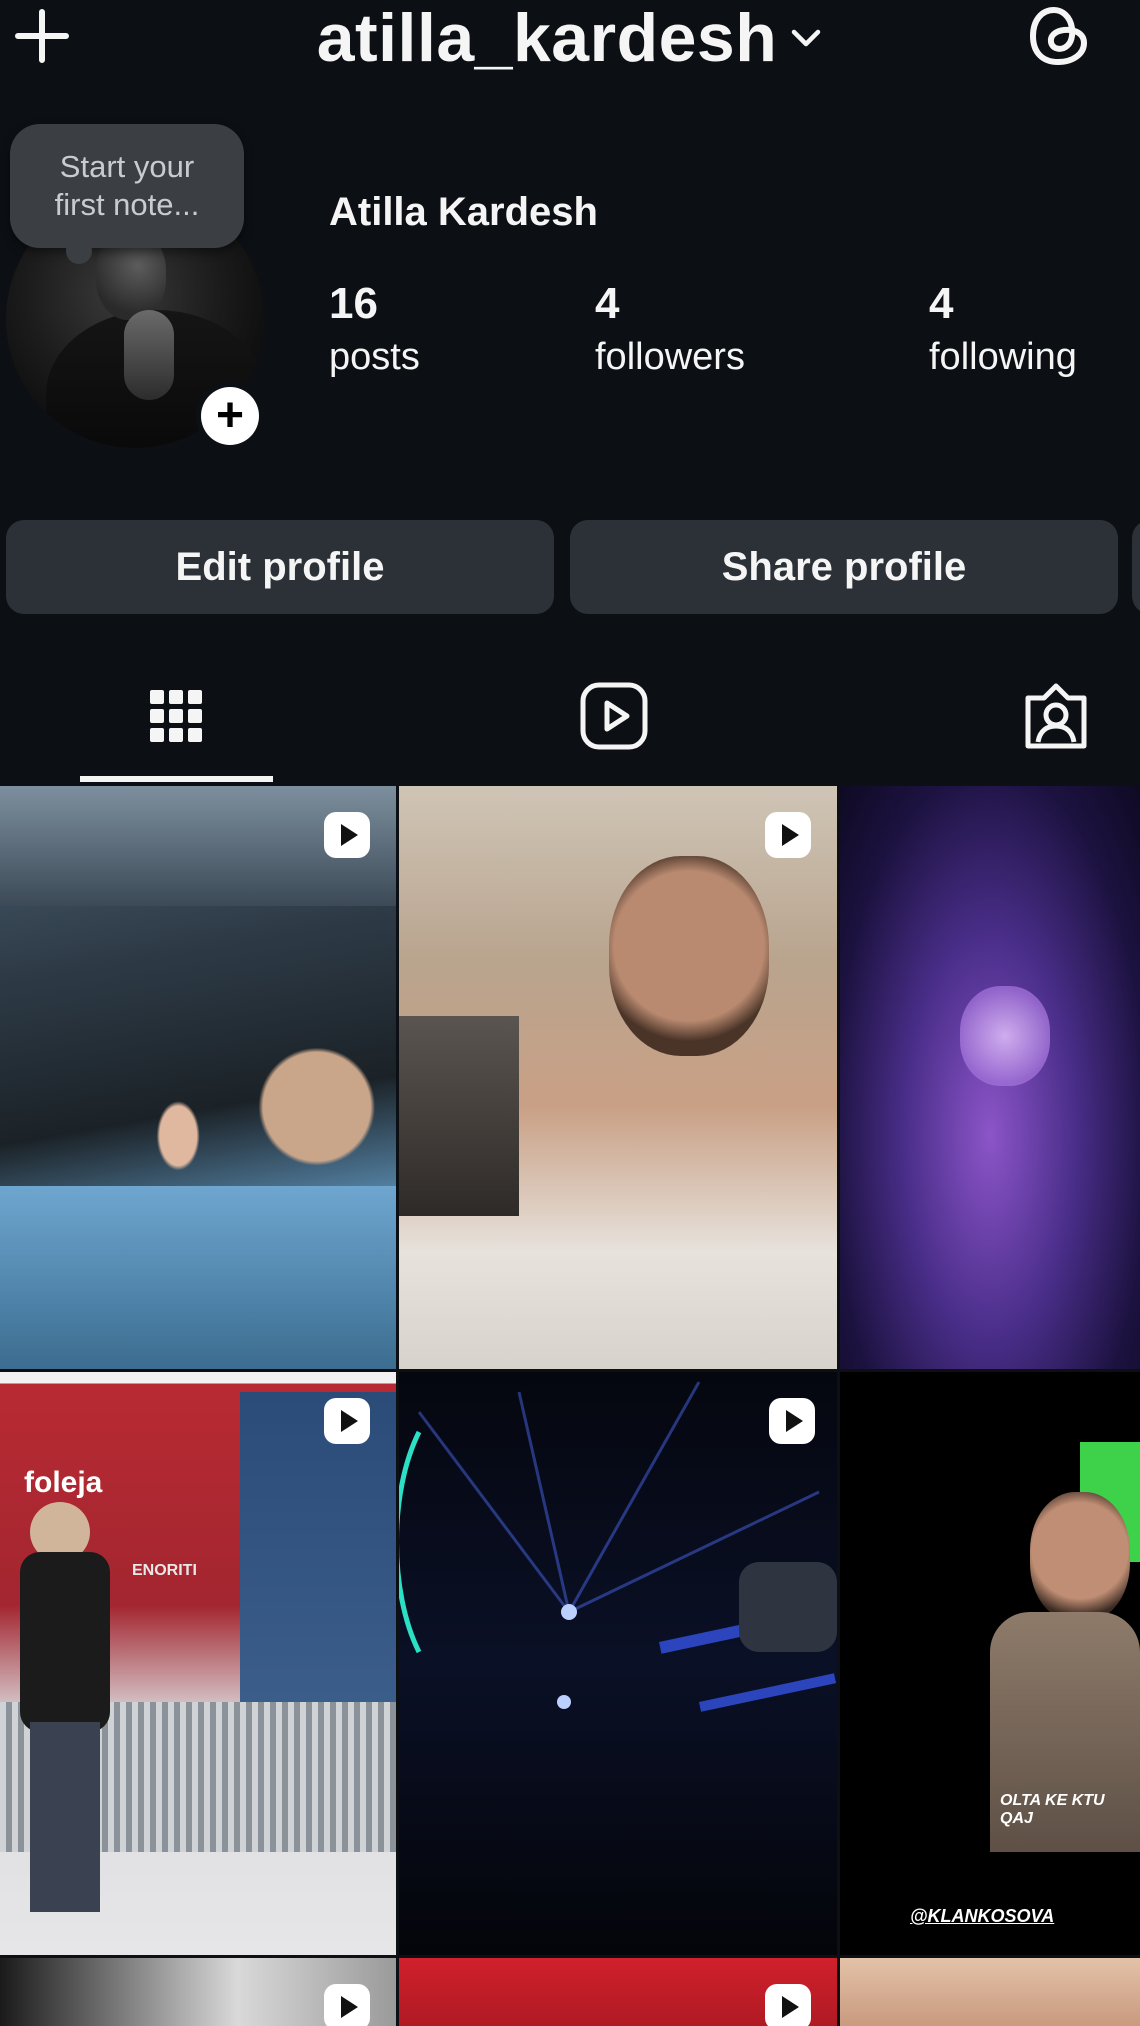  Describe the element at coordinates (176, 779) in the screenshot. I see `active-tab-indicator` at that location.